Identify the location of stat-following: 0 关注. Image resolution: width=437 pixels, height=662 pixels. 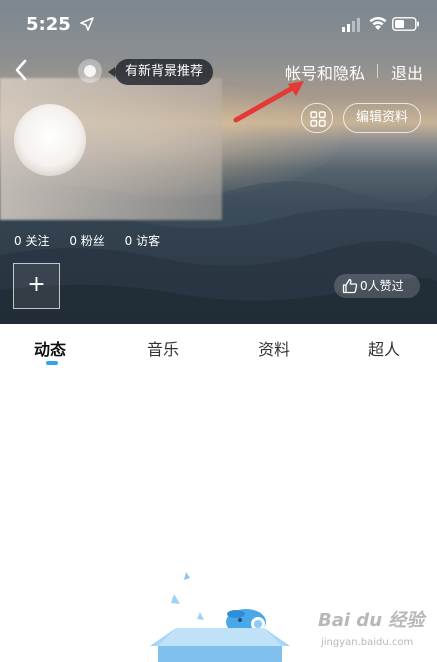
(31, 241).